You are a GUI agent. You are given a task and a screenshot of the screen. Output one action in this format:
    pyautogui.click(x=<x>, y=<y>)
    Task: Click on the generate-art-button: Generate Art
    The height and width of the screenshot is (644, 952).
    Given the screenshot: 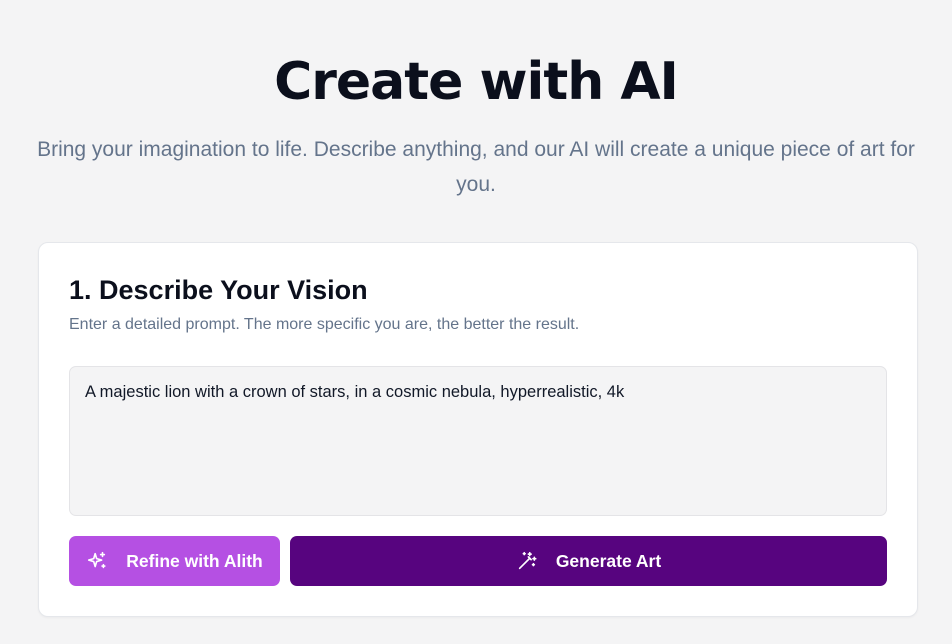 What is the action you would take?
    pyautogui.click(x=588, y=561)
    